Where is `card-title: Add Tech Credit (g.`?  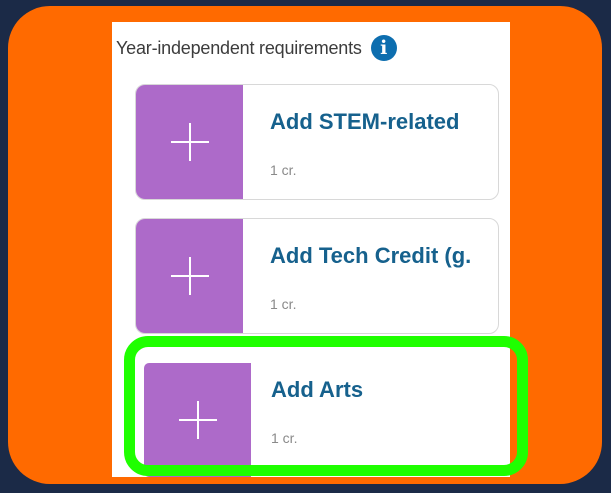 card-title: Add Tech Credit (g. is located at coordinates (370, 256).